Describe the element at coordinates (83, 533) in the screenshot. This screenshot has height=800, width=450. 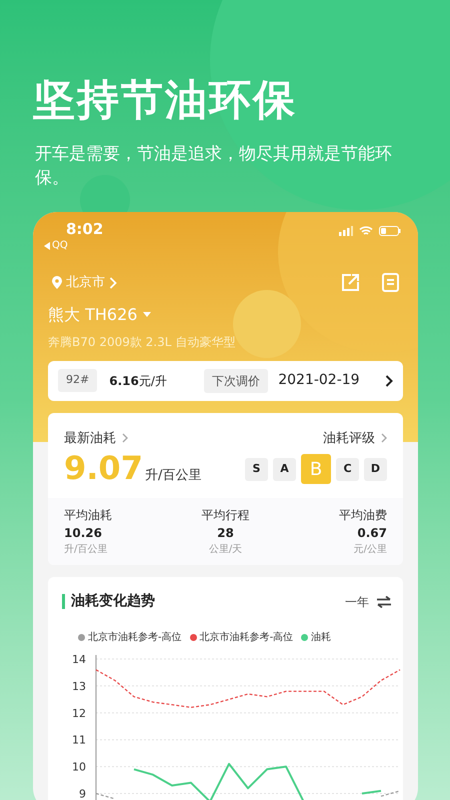
I see `stat-value: 10.26` at that location.